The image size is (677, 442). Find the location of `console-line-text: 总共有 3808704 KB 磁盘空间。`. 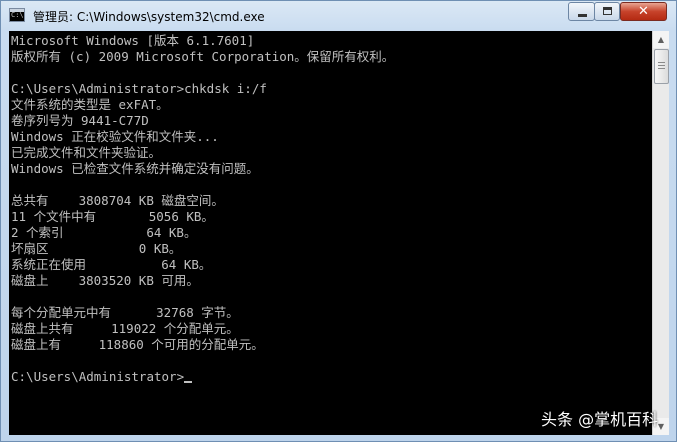

console-line-text: 总共有 3808704 KB 磁盘空间。 is located at coordinates (117, 200).